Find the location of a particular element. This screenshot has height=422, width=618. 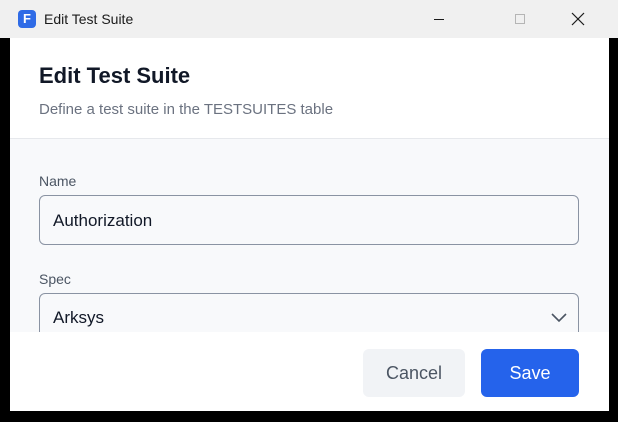

app-logo-letter: F is located at coordinates (27, 18).